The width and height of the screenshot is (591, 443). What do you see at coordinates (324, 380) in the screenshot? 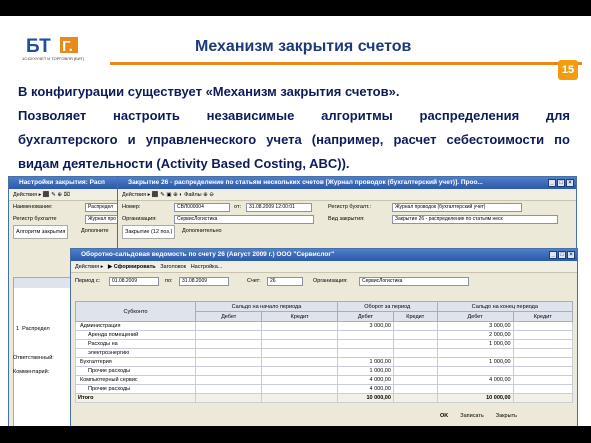
I see `table-row: Компьютерный сервис 4 000,00 4 000,00` at bounding box center [324, 380].